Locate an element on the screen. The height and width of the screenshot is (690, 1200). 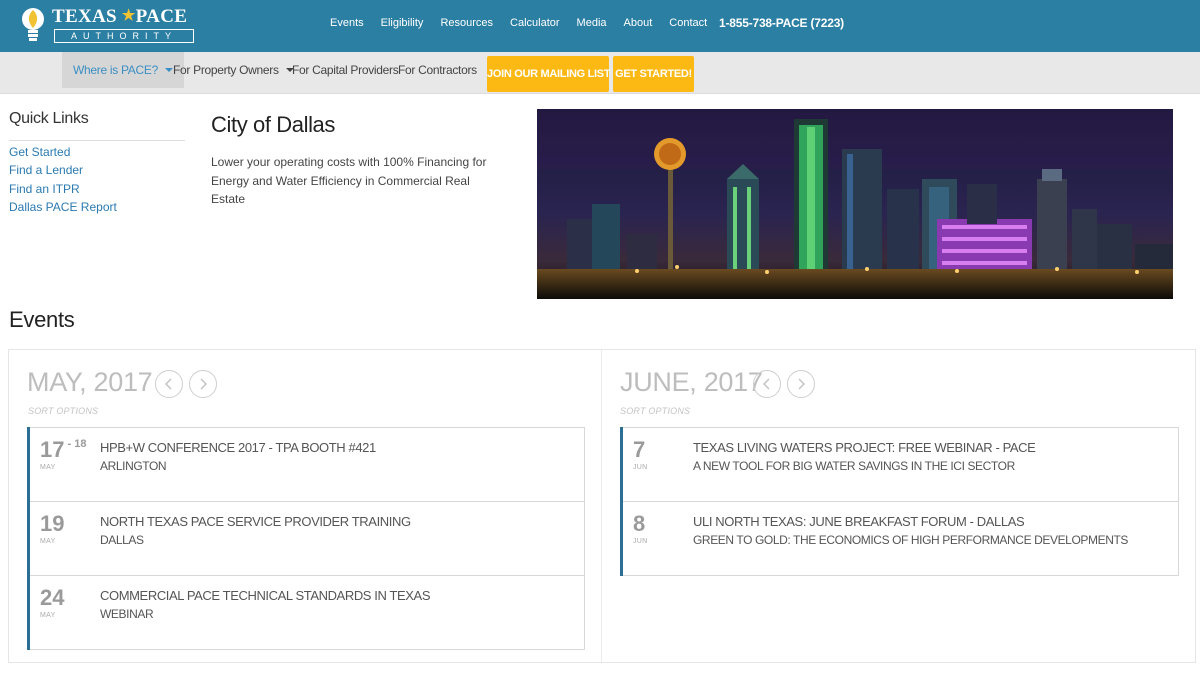
page-title: City of Dallas is located at coordinates (273, 124).